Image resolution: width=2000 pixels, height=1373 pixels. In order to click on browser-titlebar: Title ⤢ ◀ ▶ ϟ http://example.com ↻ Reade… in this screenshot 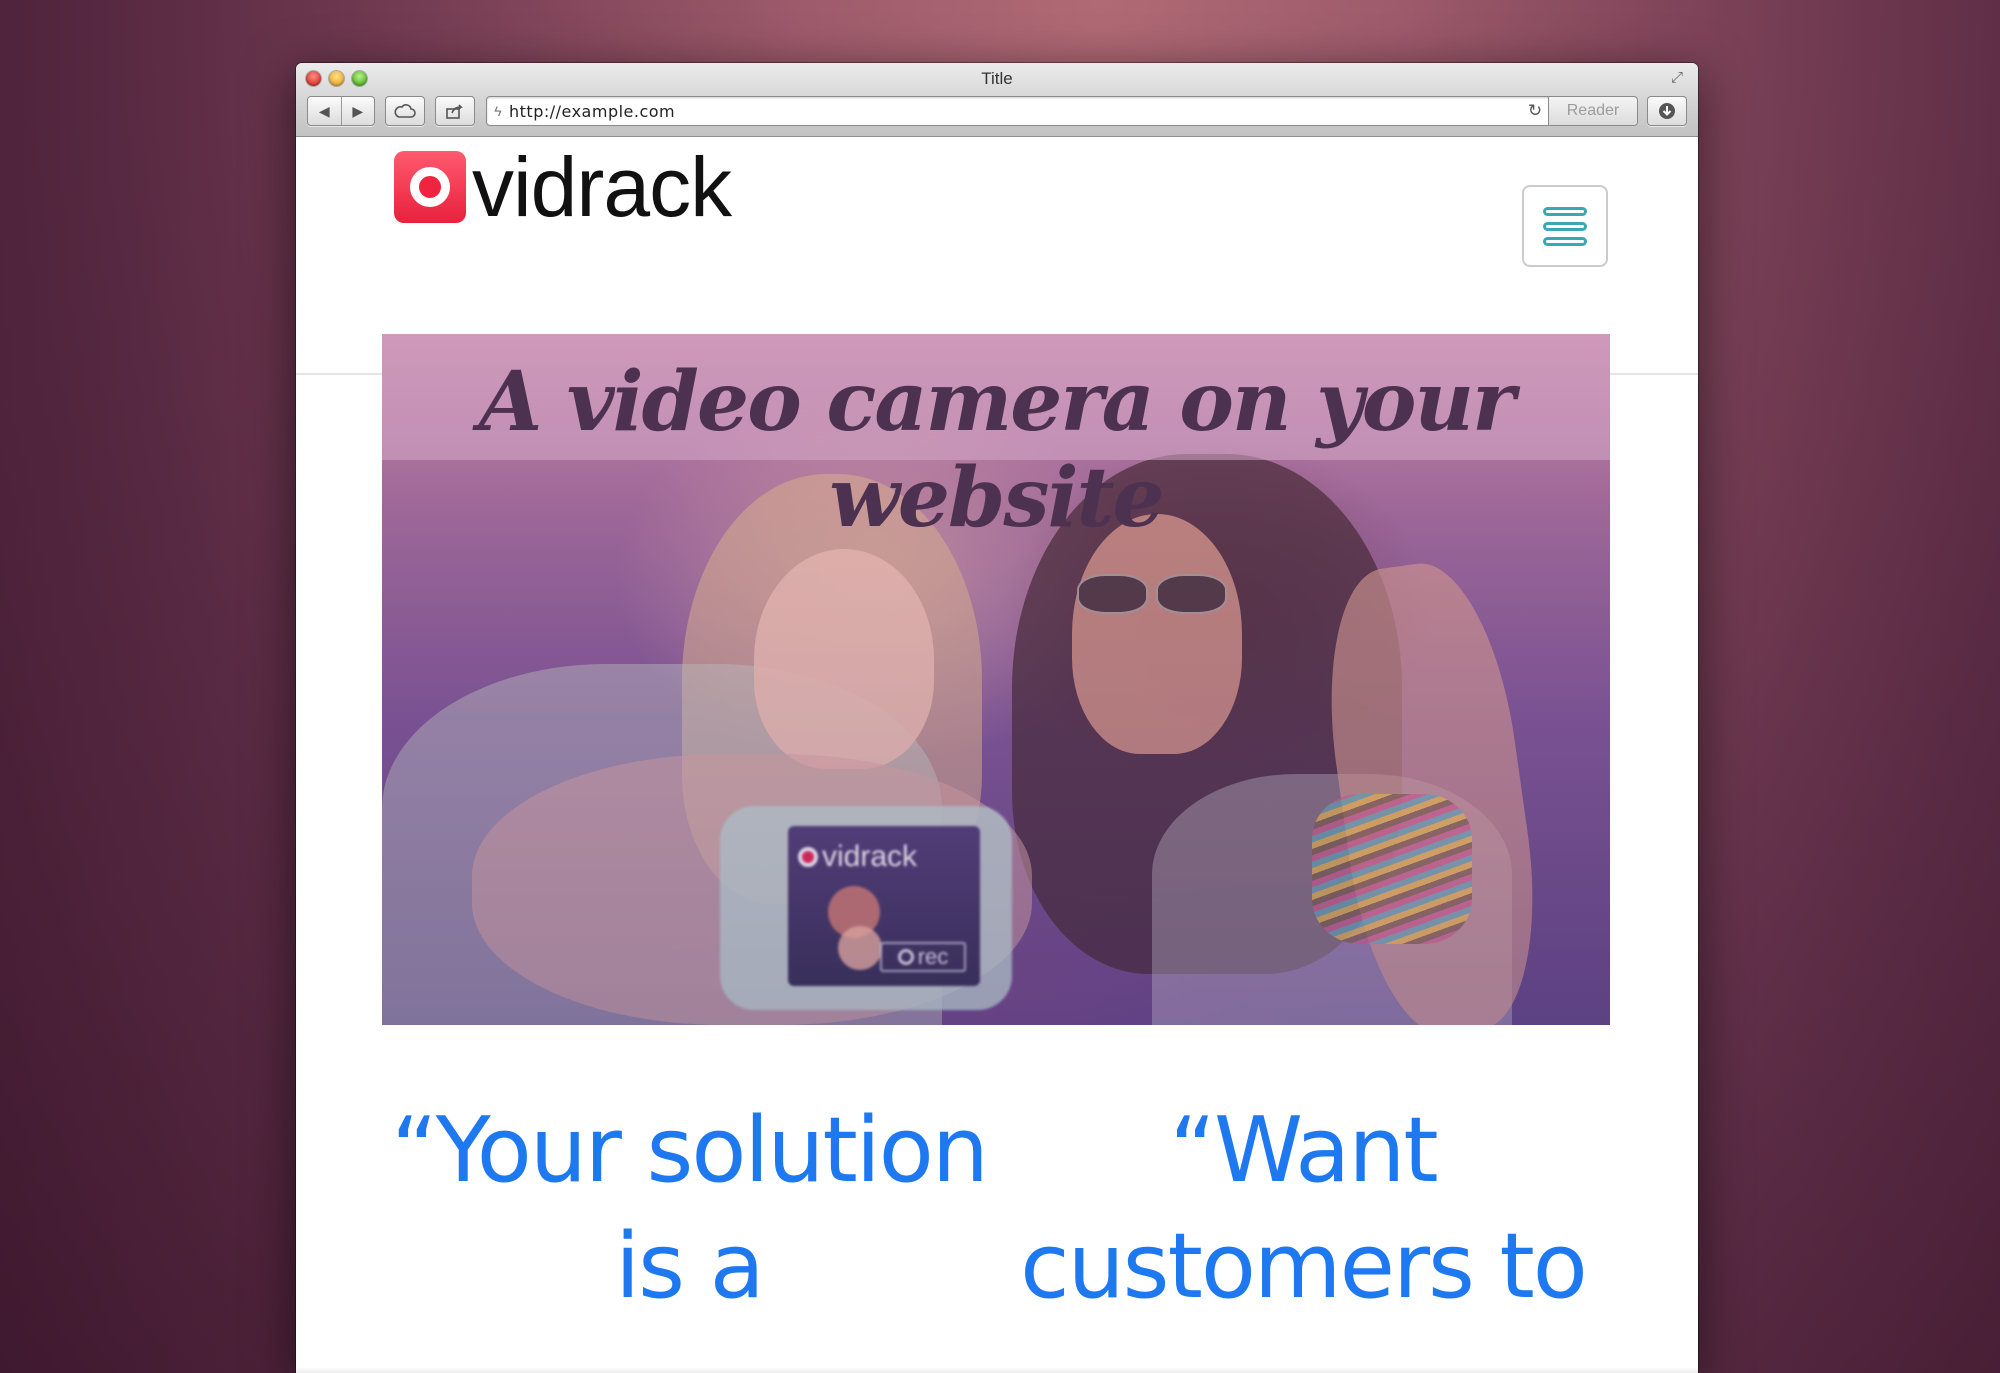, I will do `click(997, 100)`.